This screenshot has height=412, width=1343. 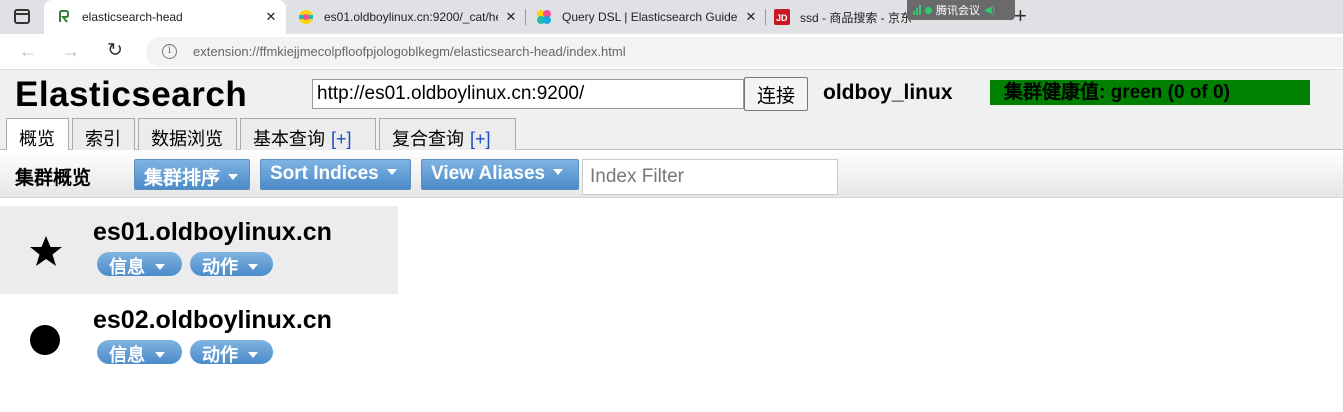 What do you see at coordinates (917, 10) in the screenshot?
I see `signal-icon` at bounding box center [917, 10].